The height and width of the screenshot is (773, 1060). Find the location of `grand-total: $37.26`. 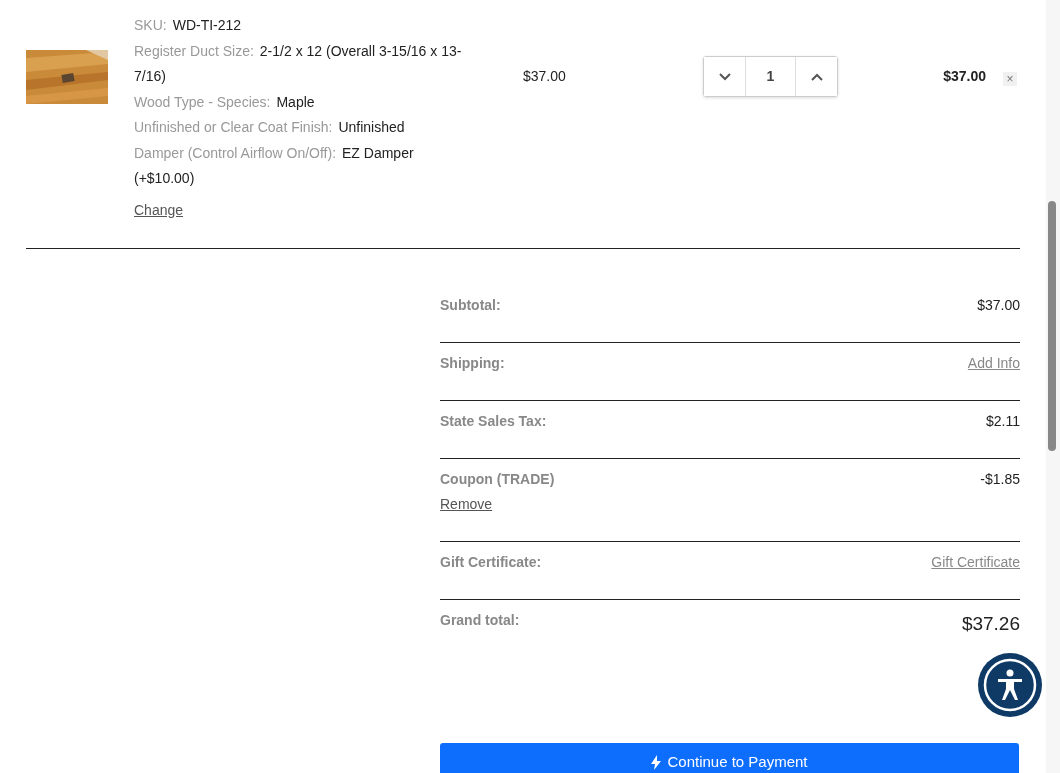

grand-total: $37.26 is located at coordinates (990, 624).